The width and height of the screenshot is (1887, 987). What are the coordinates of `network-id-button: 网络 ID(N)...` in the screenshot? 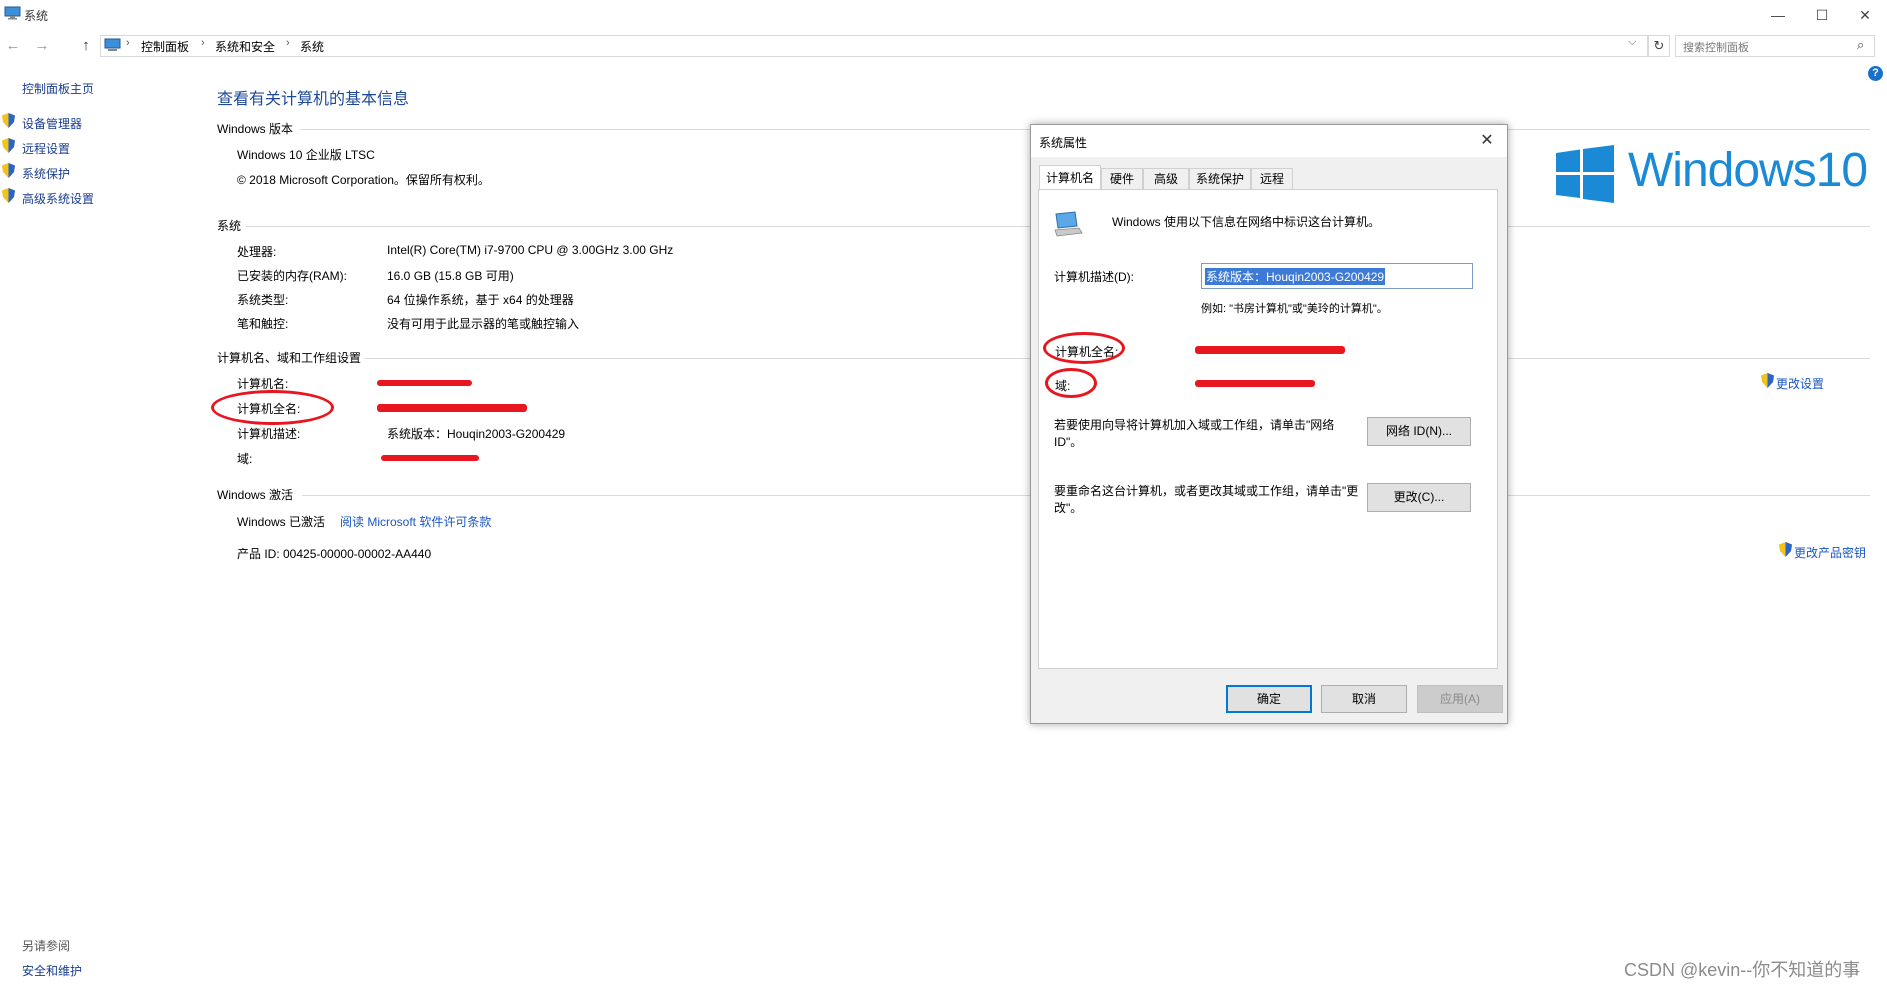 It's located at (1419, 431).